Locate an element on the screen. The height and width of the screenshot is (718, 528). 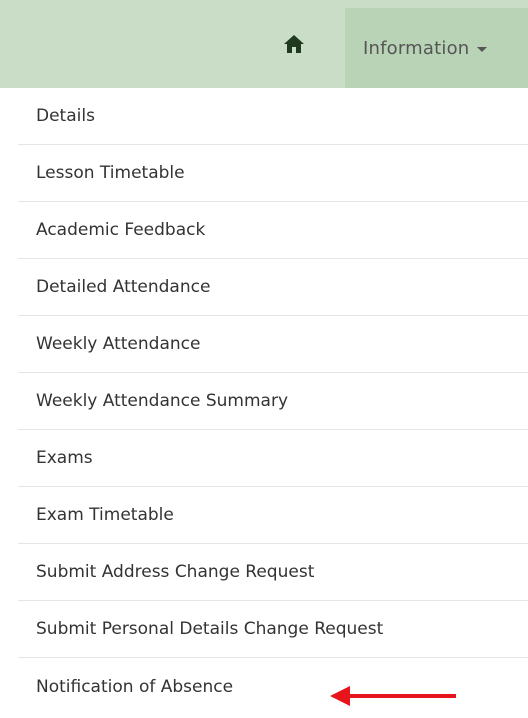
information-dropdown: Information is located at coordinates (436, 48).